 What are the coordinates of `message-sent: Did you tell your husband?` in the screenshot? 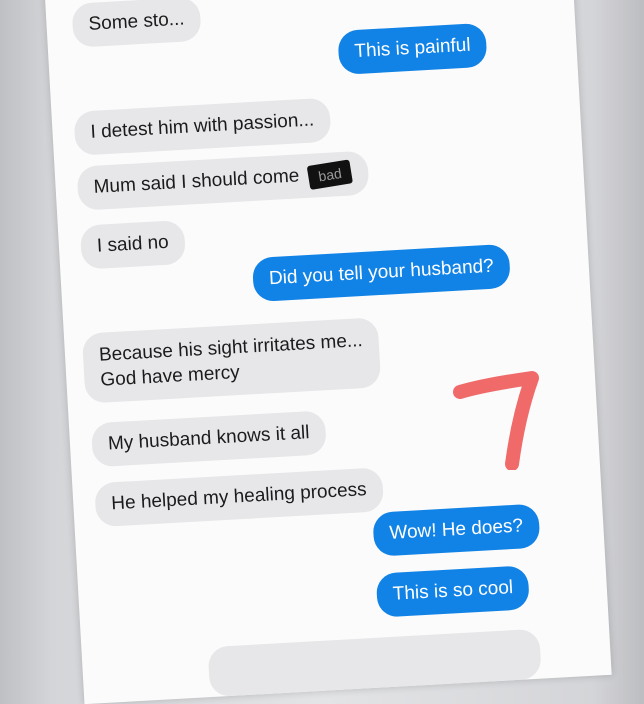 It's located at (381, 273).